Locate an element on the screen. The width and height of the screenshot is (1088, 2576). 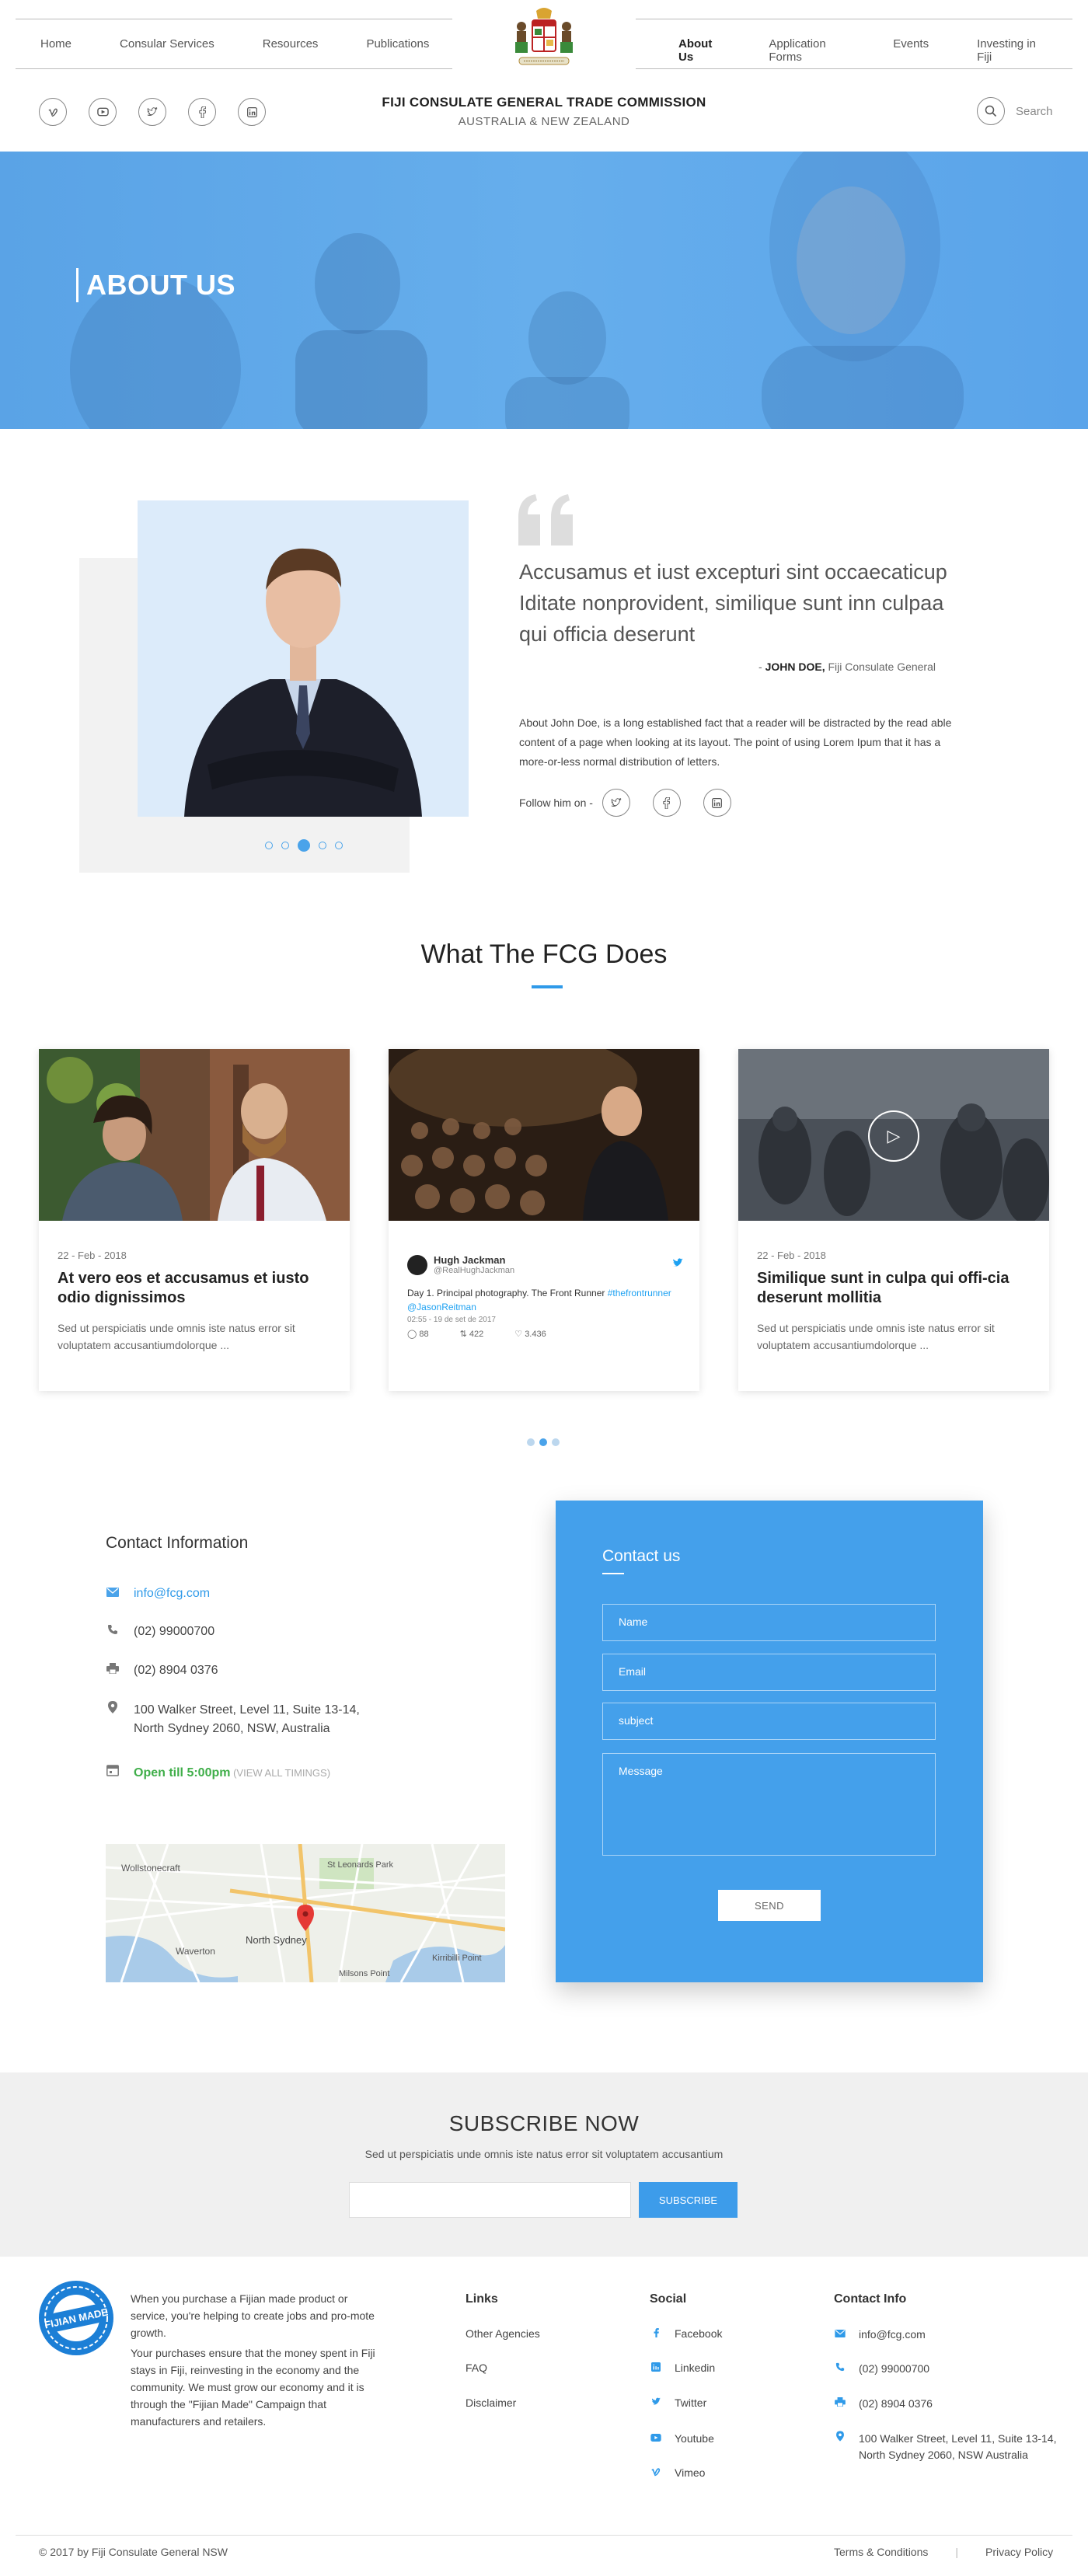
news-card-video: ▷ is located at coordinates (893, 1135).